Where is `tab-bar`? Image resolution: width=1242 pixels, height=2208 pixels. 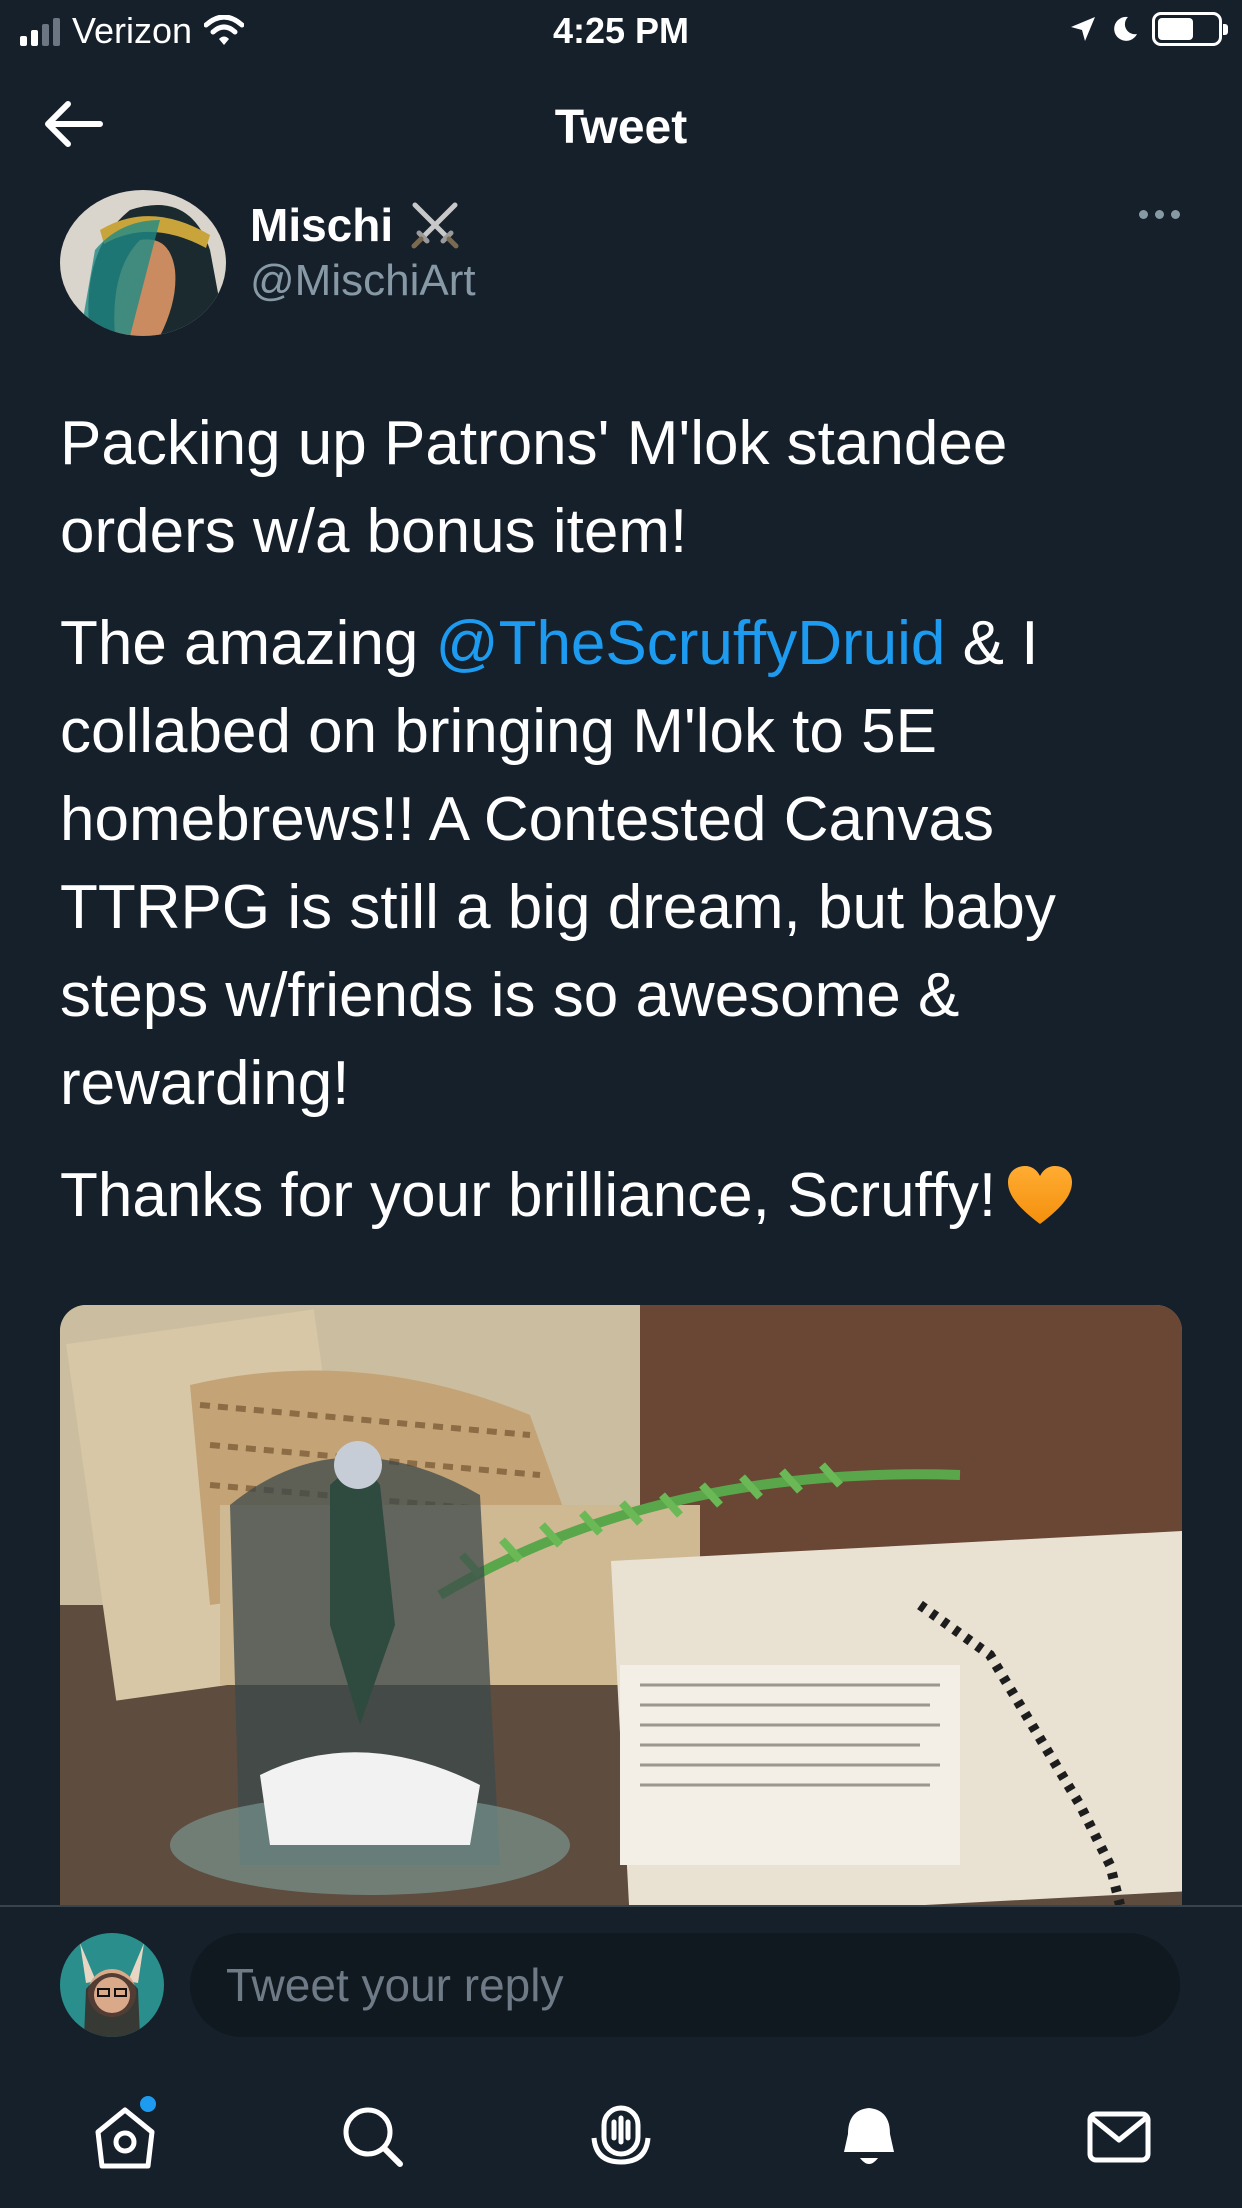 tab-bar is located at coordinates (621, 2134).